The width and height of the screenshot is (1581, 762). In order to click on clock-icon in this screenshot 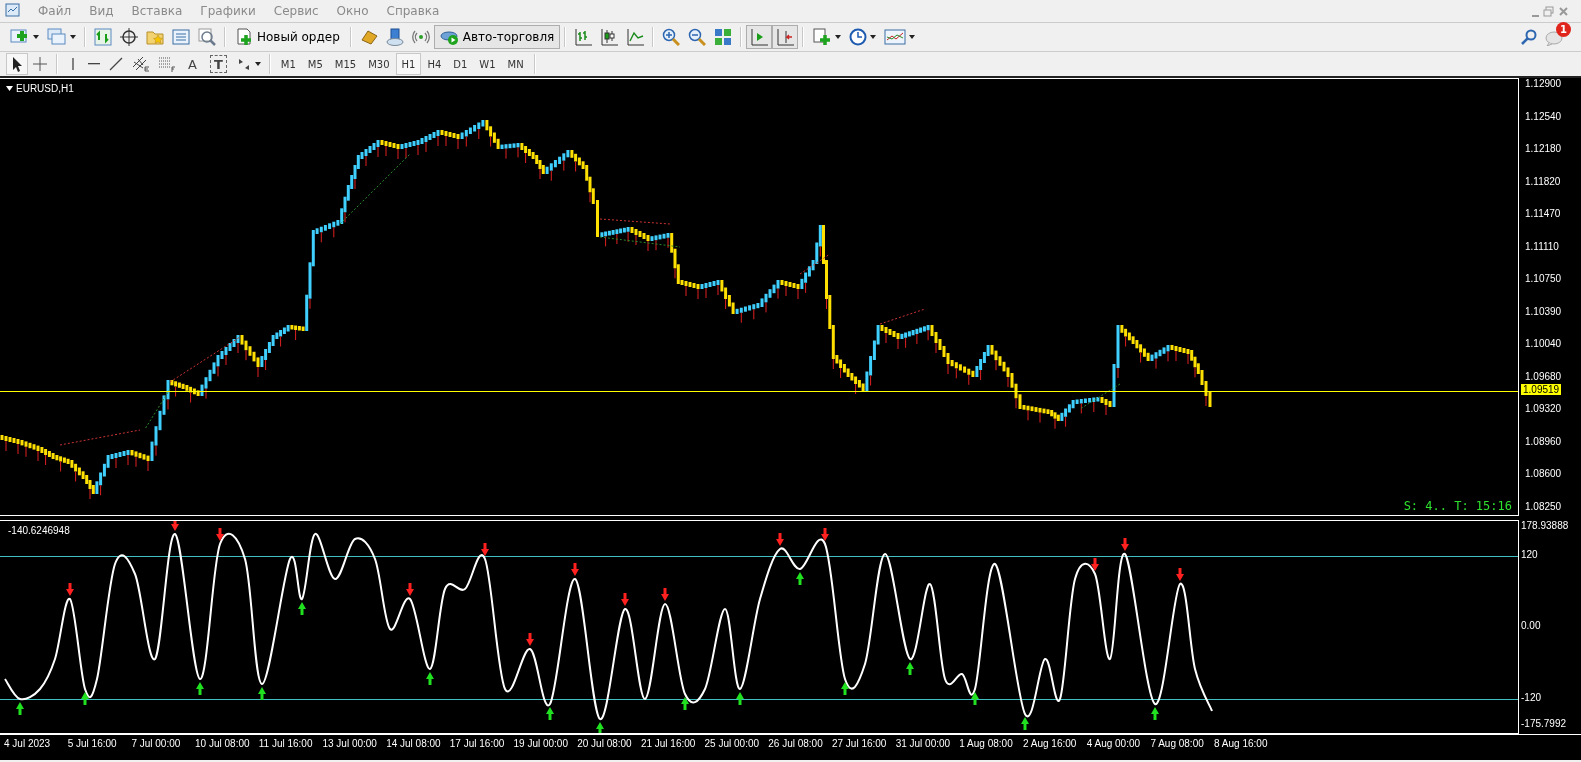, I will do `click(858, 37)`.